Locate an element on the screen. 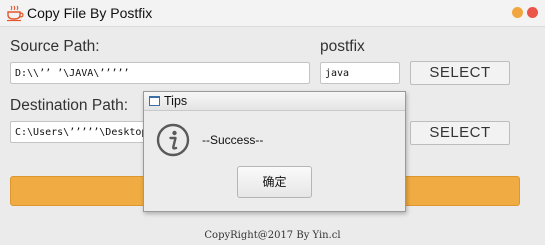 The height and width of the screenshot is (245, 545). info-icon is located at coordinates (173, 140).